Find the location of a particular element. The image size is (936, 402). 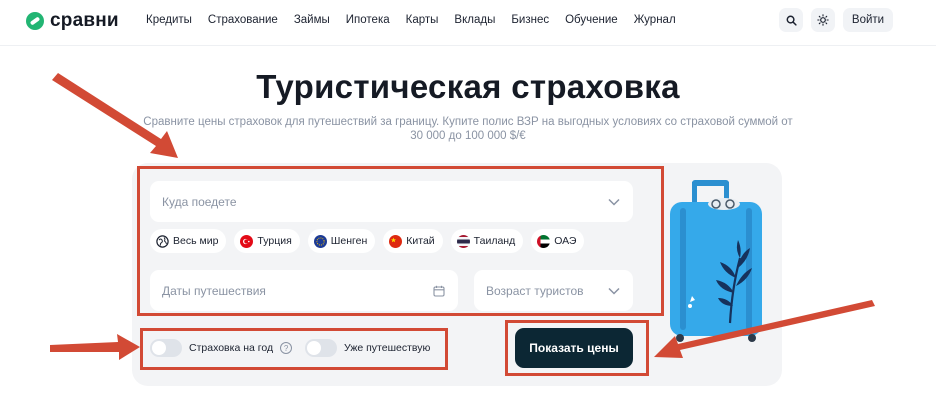

logo: сравни is located at coordinates (72, 21).